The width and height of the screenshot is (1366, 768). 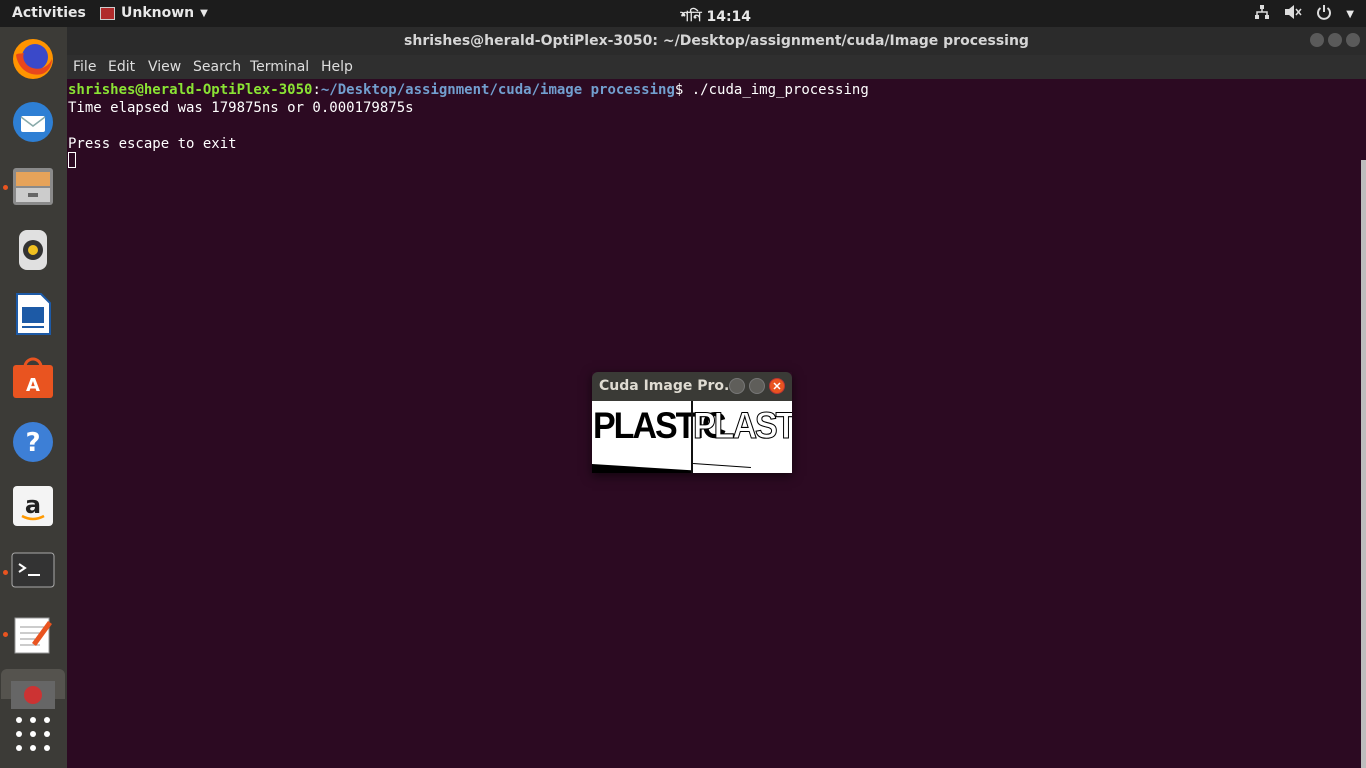 What do you see at coordinates (158, 13) in the screenshot?
I see `app-menu-label: Unknown` at bounding box center [158, 13].